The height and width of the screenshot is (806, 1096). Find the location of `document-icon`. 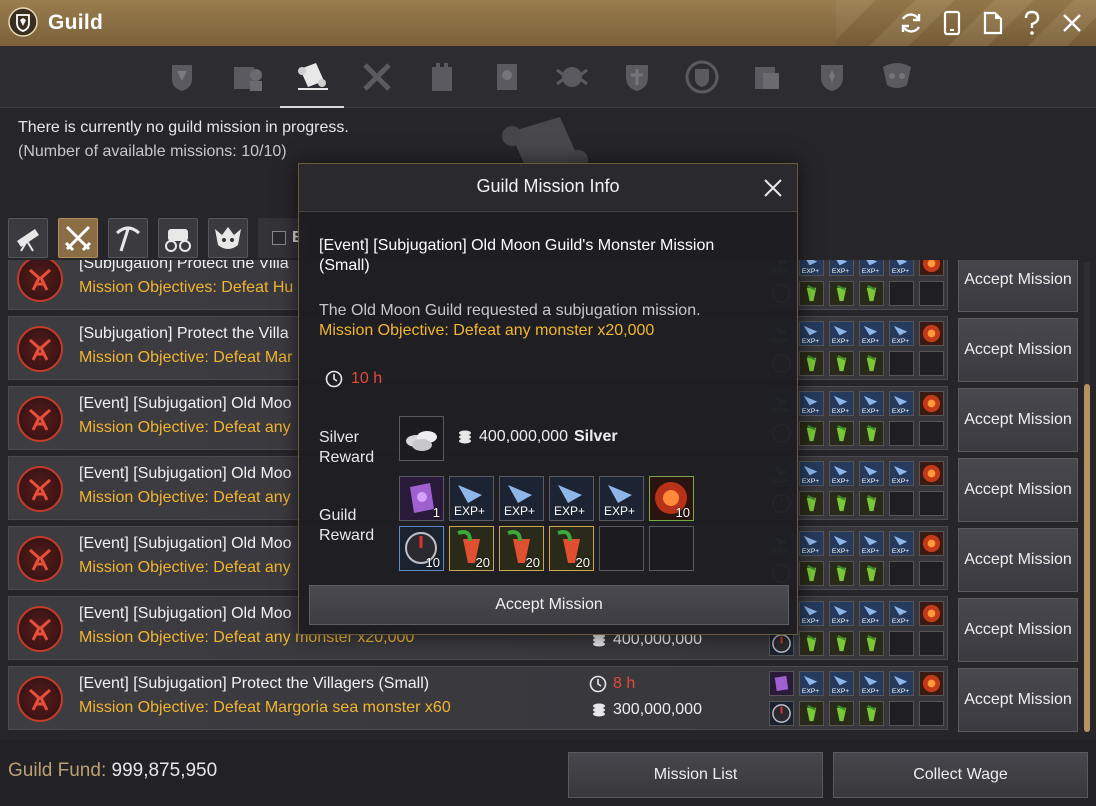

document-icon is located at coordinates (993, 23).